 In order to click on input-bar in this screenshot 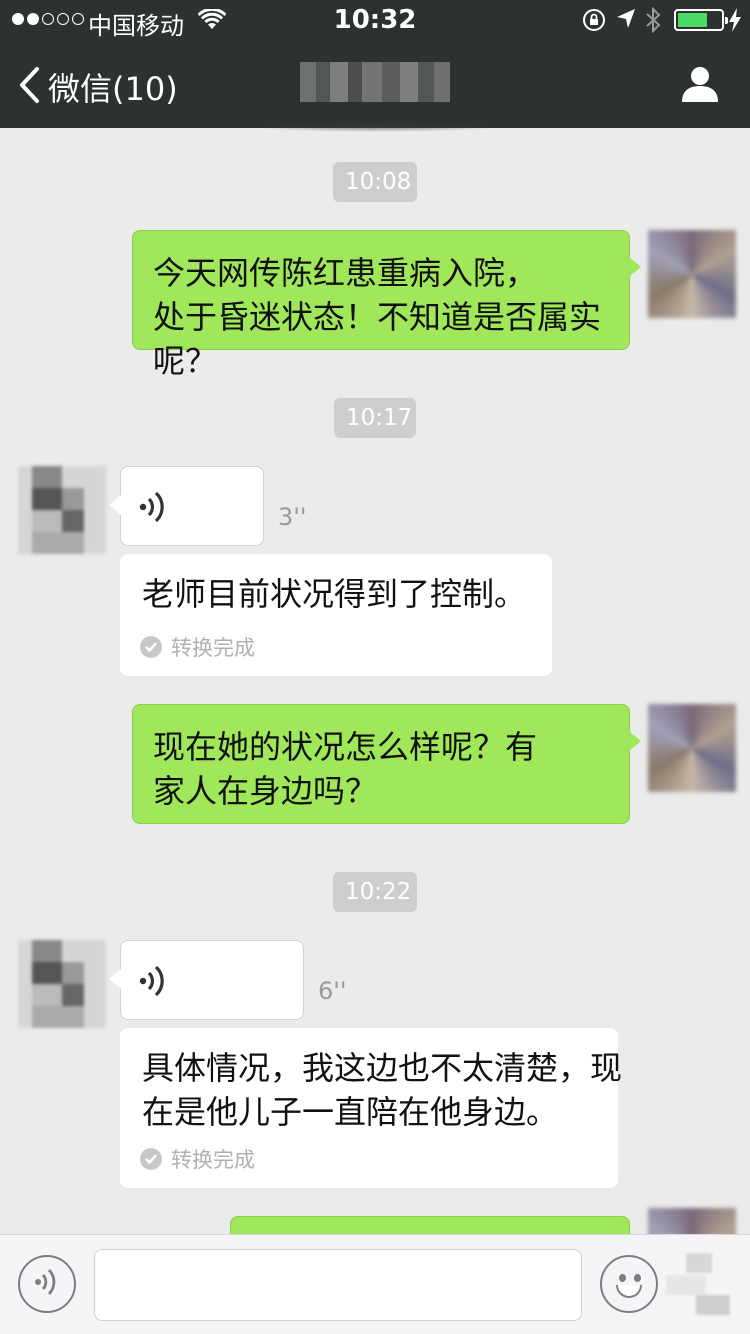, I will do `click(375, 1284)`.